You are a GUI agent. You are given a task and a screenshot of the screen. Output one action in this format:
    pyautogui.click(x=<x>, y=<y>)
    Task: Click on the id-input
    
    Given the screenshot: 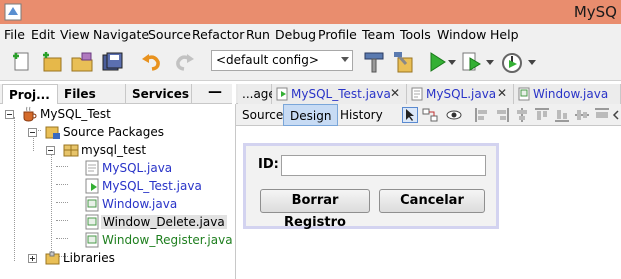 What is the action you would take?
    pyautogui.click(x=383, y=165)
    